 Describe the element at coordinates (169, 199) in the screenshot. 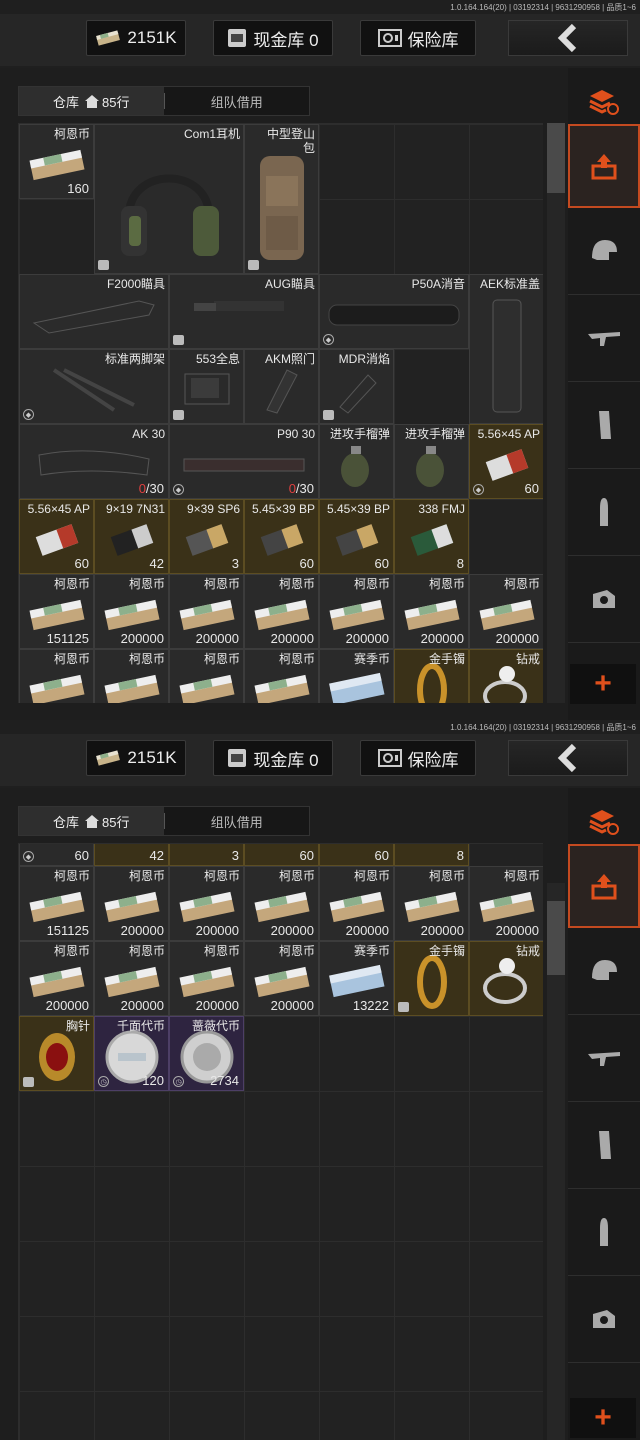

I see `item-headset: Com1耳机` at that location.